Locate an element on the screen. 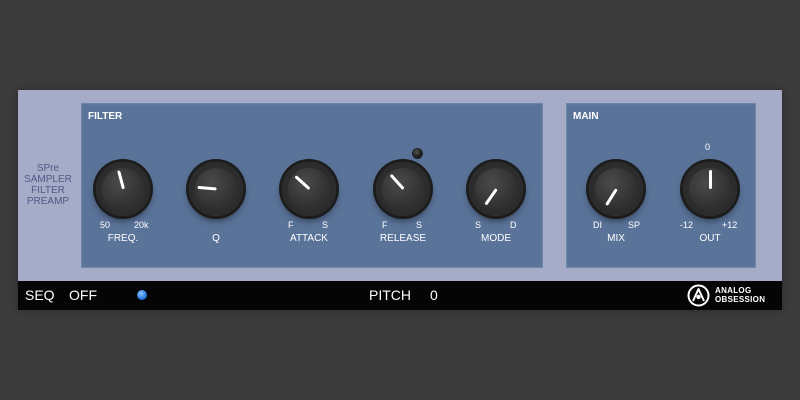 This screenshot has height=400, width=800. q-label: Q is located at coordinates (216, 238).